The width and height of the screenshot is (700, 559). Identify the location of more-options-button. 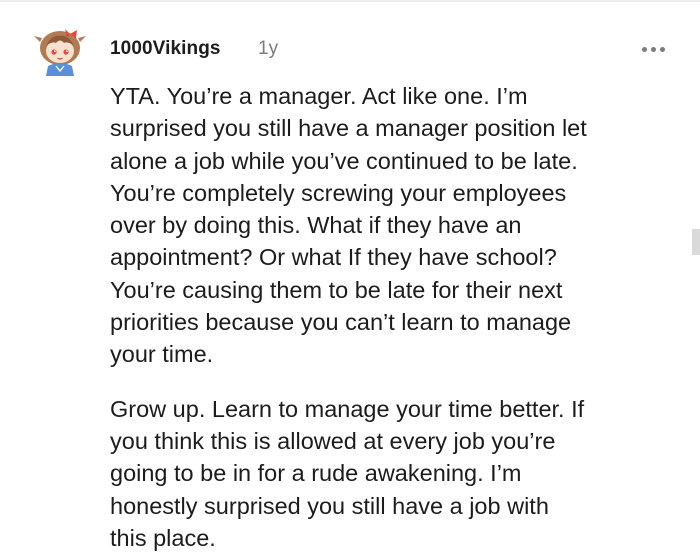
(653, 49).